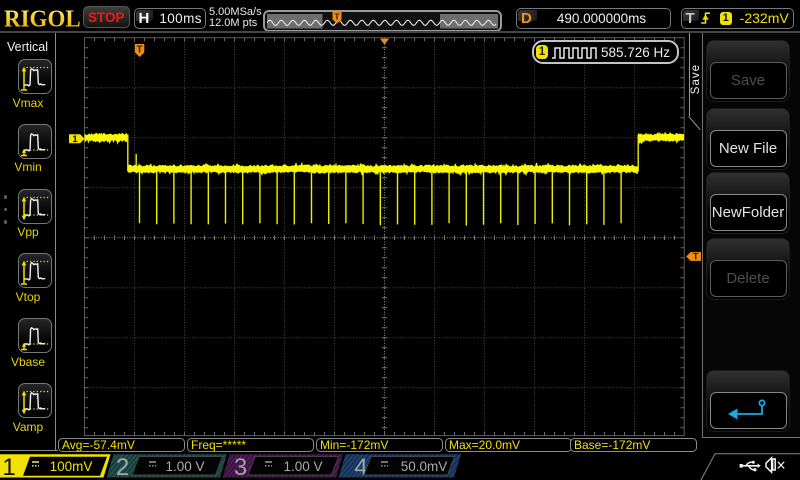 The height and width of the screenshot is (480, 800). I want to click on svg-text: 4, so click(360, 467).